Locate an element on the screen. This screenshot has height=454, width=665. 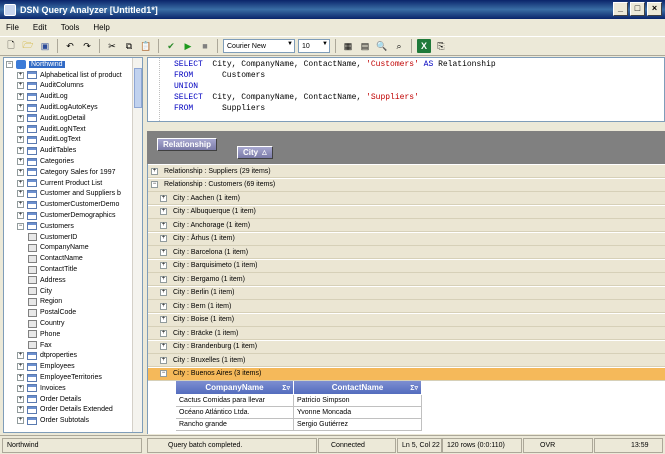
export-icon: ⎘ is located at coordinates (441, 46).